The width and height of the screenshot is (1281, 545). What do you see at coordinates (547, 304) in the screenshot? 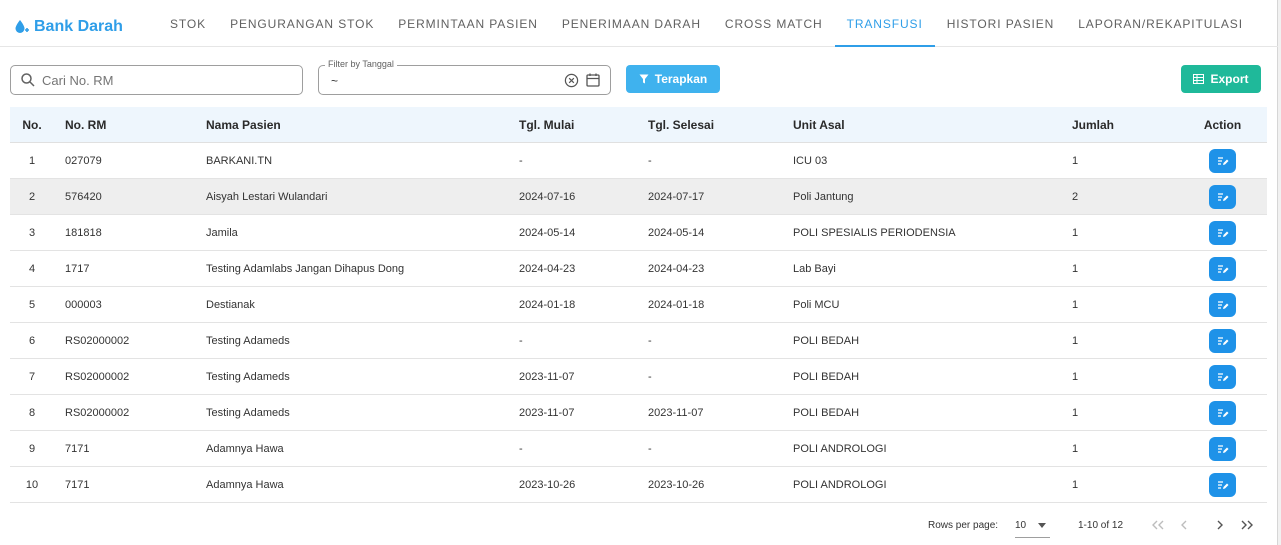
I see `cell-tgl-mulai: 2024-01-18` at bounding box center [547, 304].